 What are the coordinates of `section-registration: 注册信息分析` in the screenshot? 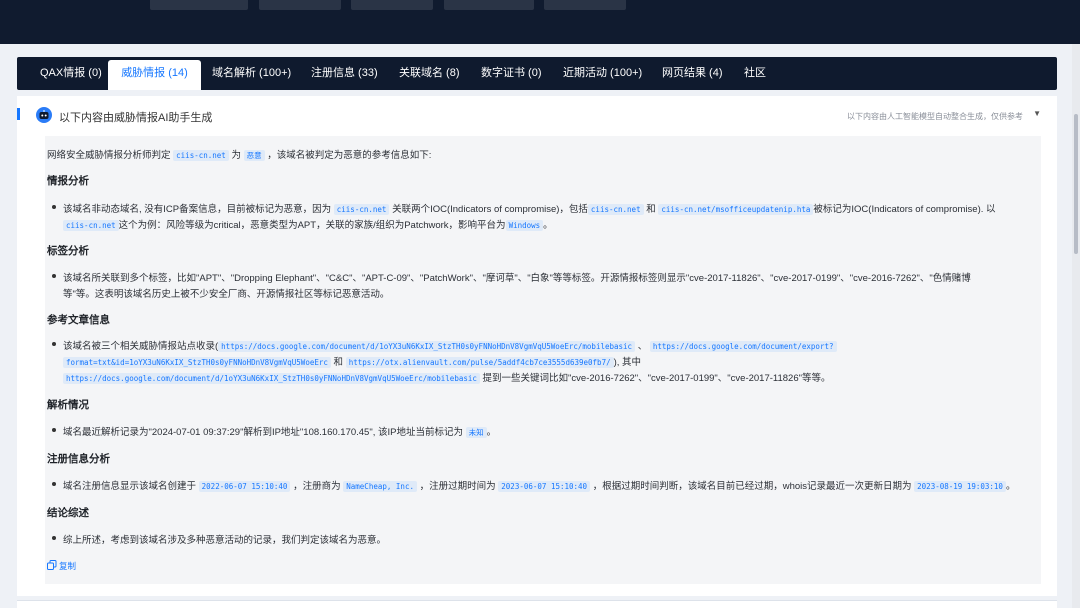 It's located at (78, 459).